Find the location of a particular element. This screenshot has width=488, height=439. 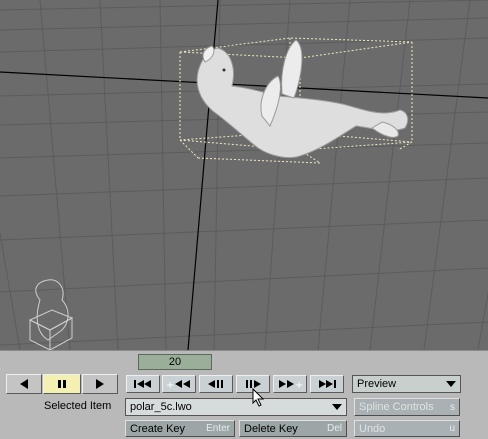

last-frame-icon is located at coordinates (327, 384).